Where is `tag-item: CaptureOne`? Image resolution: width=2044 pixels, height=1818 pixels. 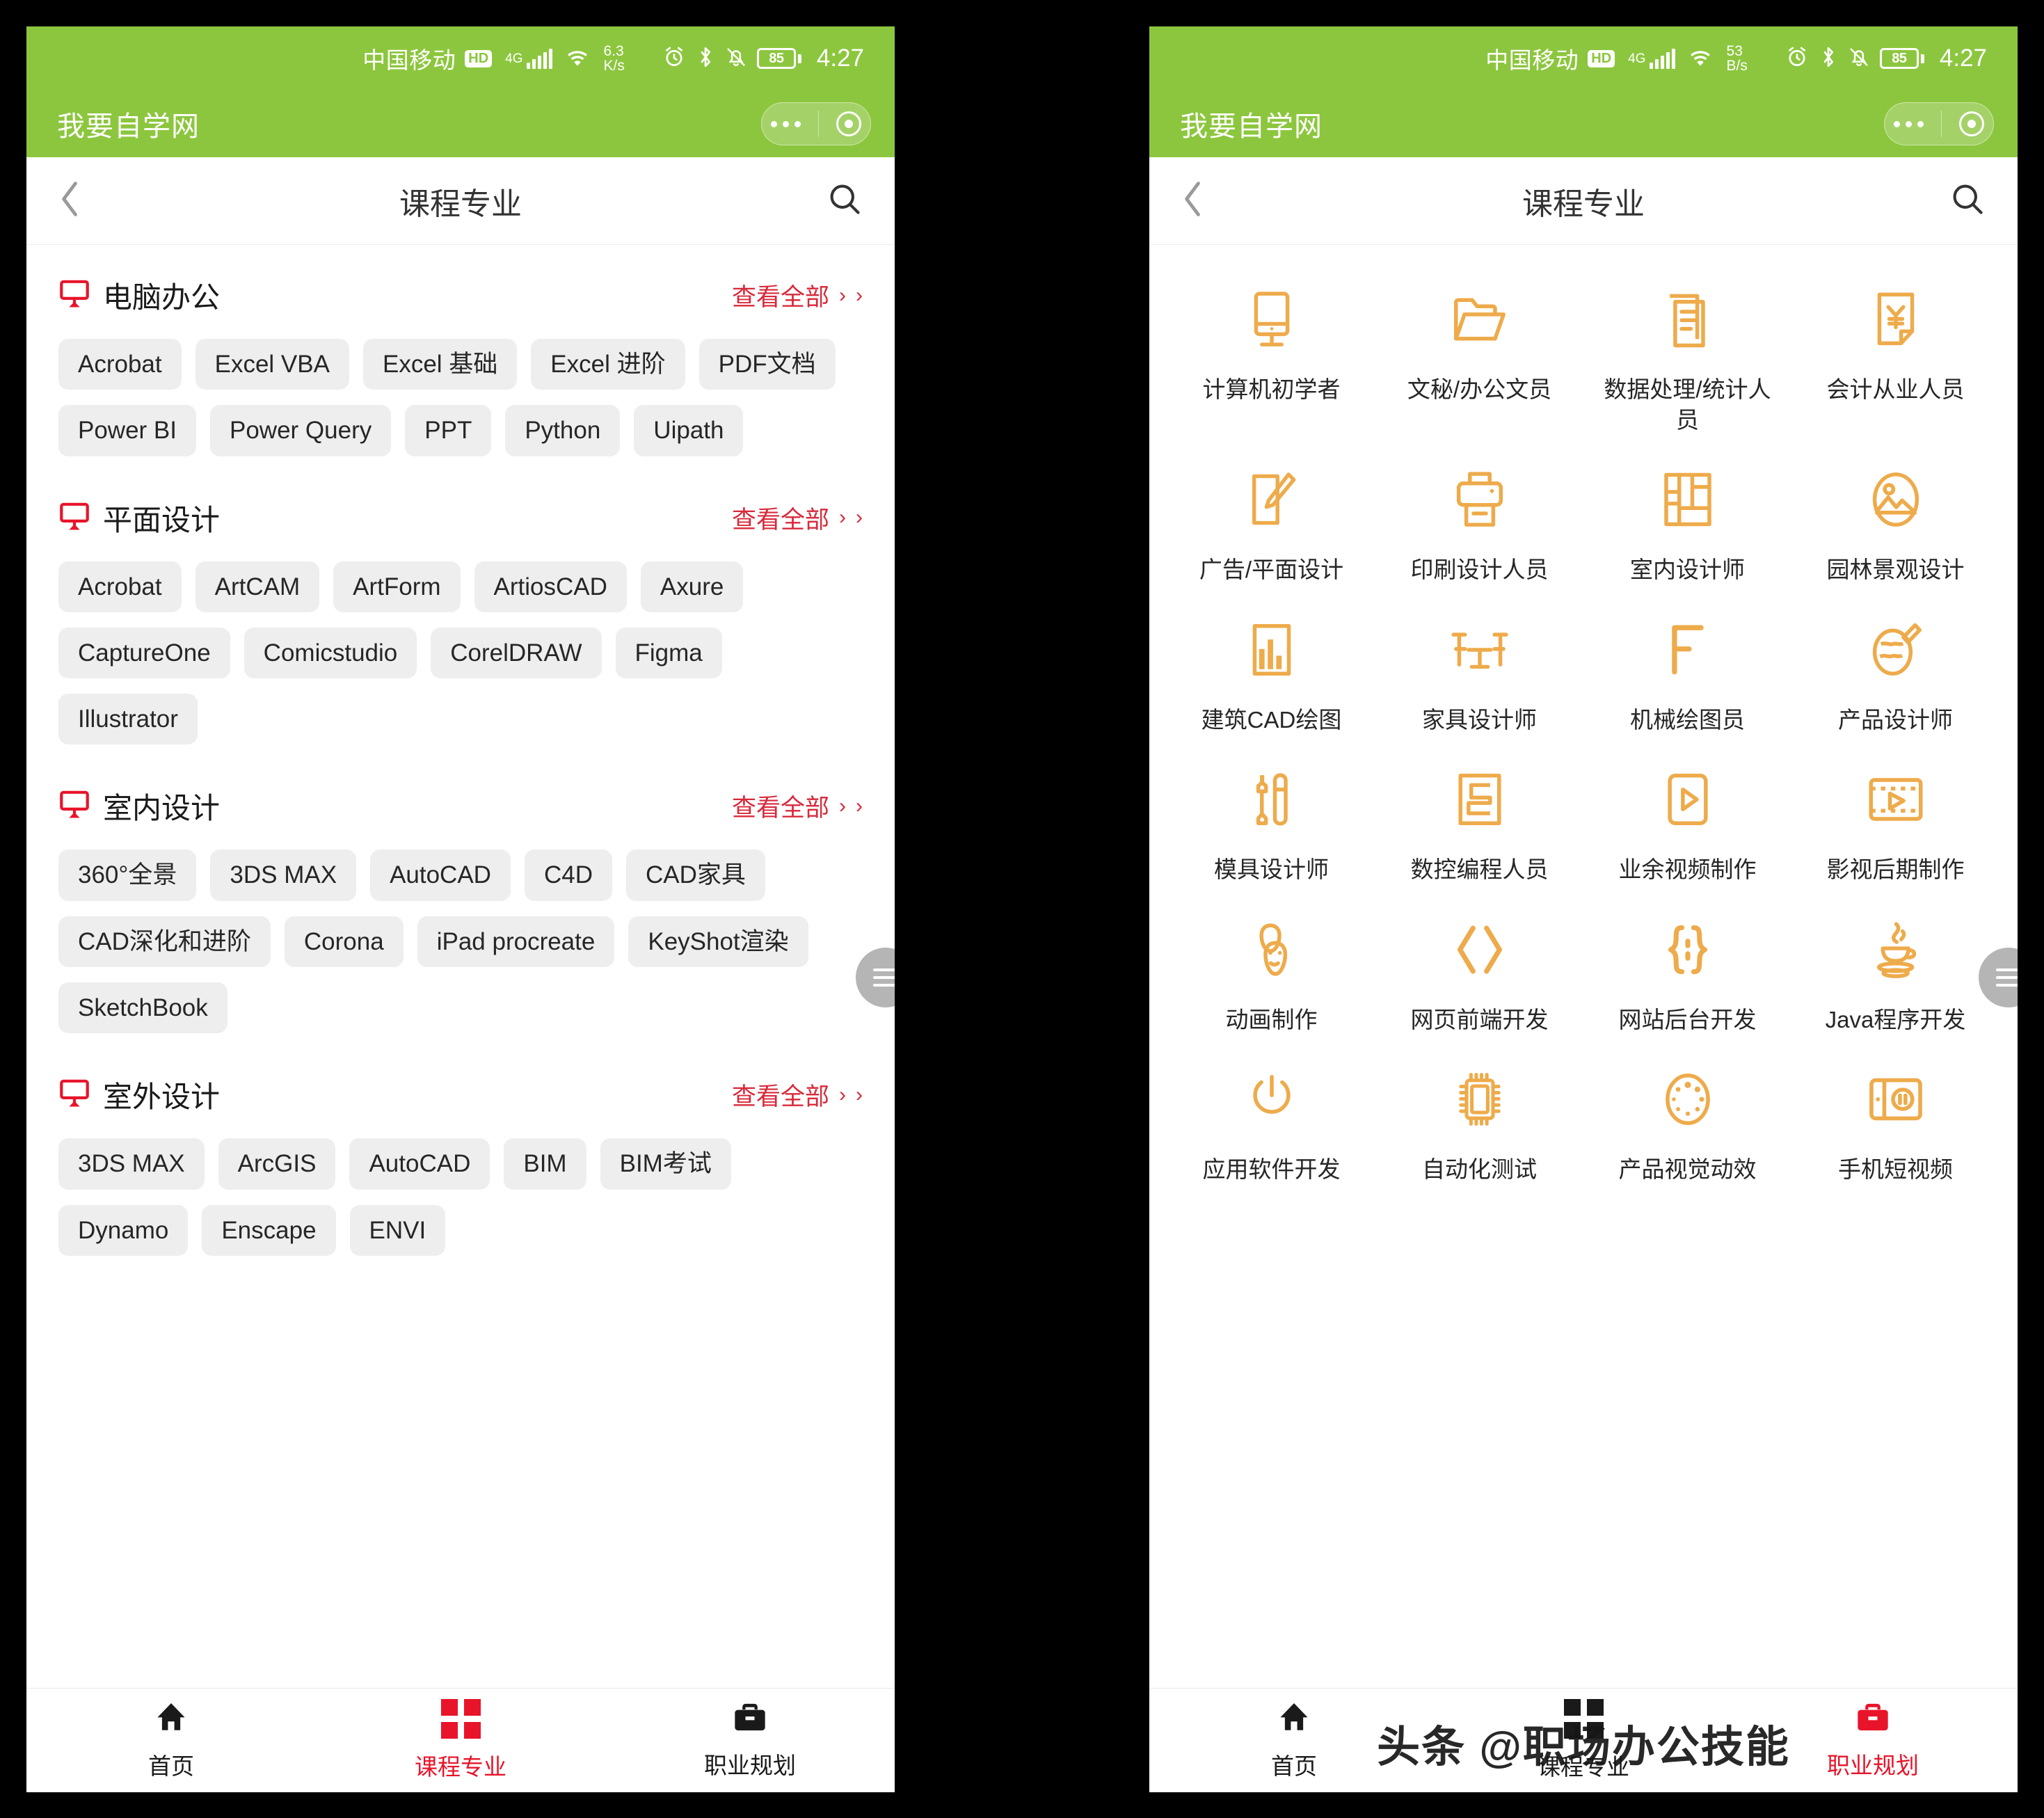
tag-item: CaptureOne is located at coordinates (144, 653).